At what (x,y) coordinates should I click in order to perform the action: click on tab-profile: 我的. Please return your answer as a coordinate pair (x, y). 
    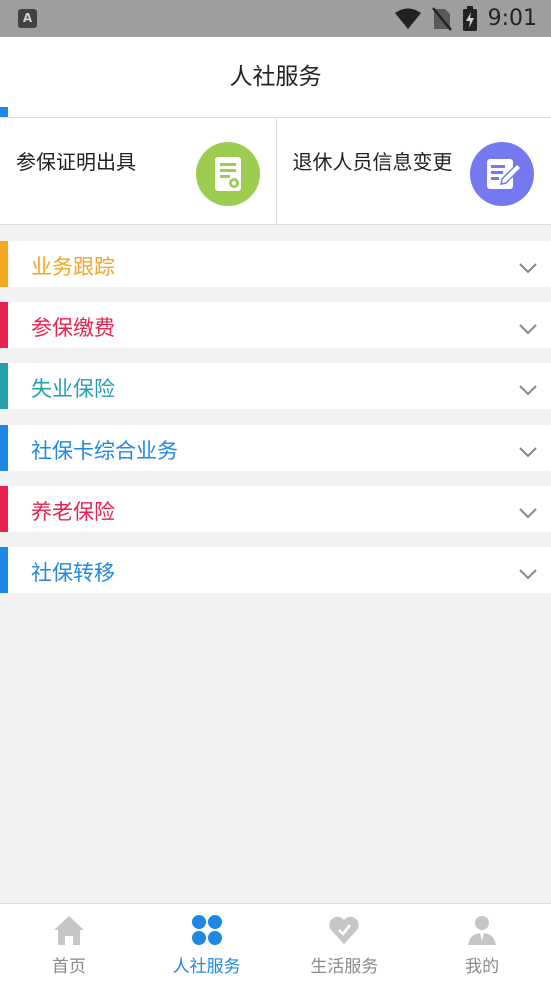
    Looking at the image, I should click on (482, 942).